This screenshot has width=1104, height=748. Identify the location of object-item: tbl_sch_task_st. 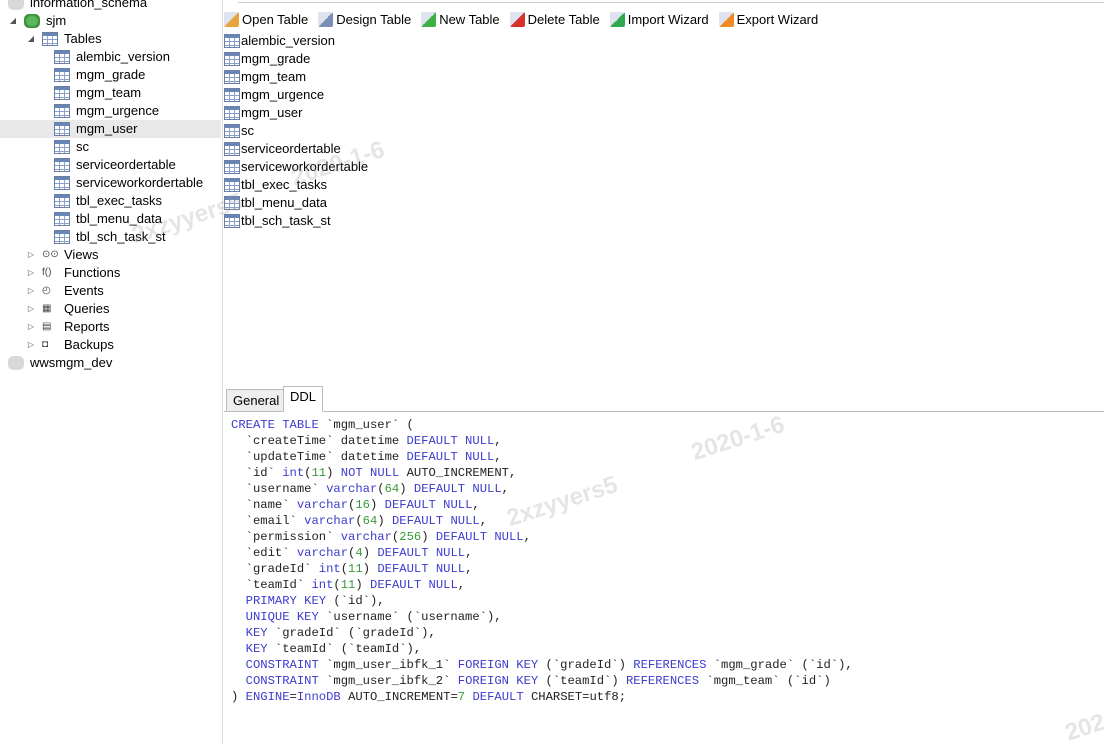
(296, 221).